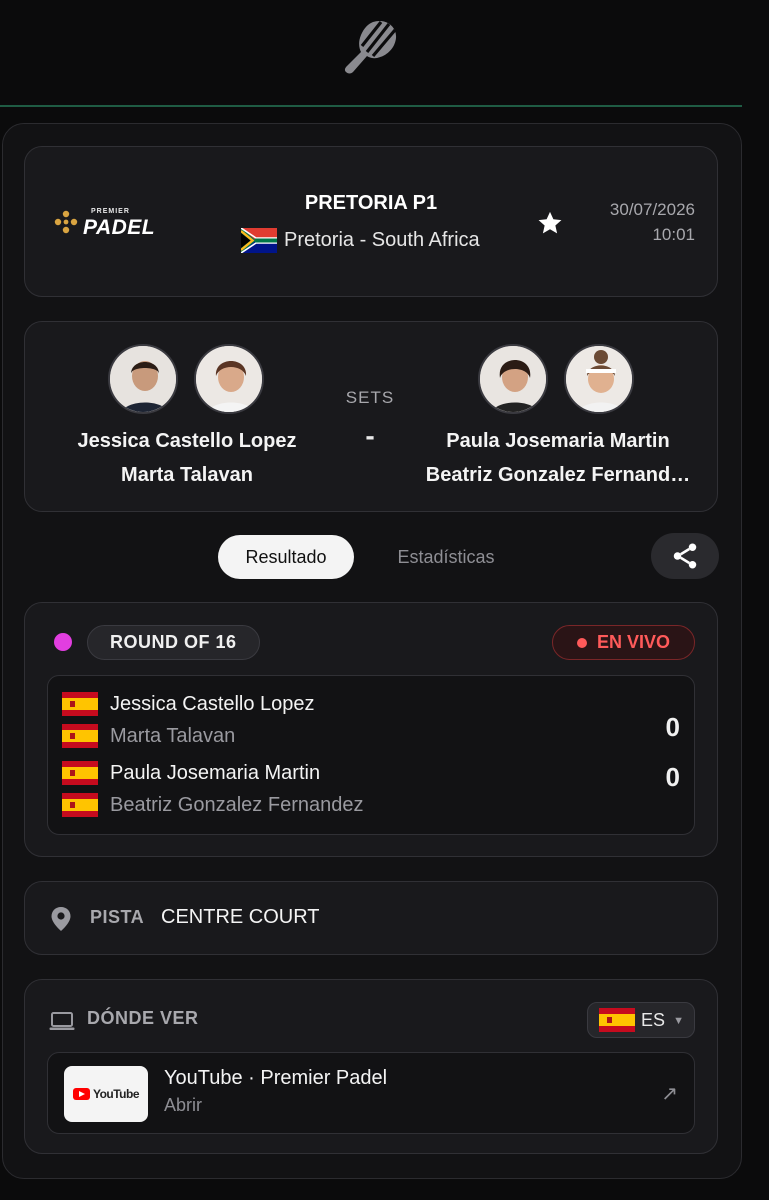  I want to click on court-value: CENTRE COURT, so click(240, 917).